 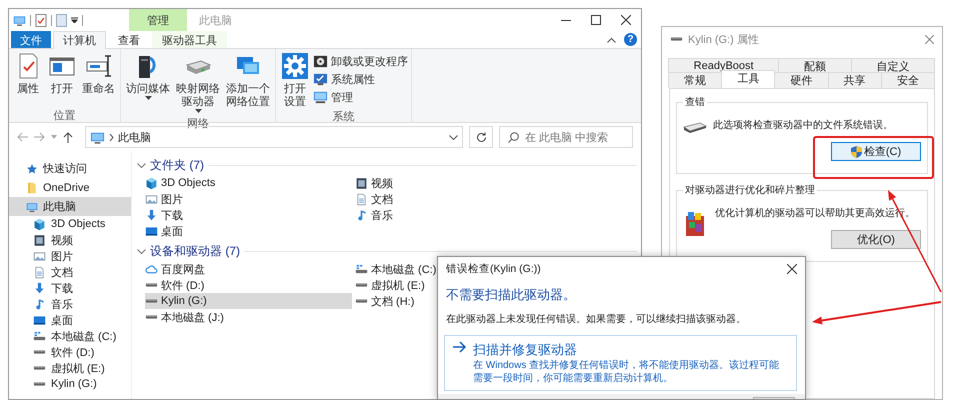 I want to click on description-text: 此选项将检查驱动器中的文件系统错误。, so click(x=803, y=125).